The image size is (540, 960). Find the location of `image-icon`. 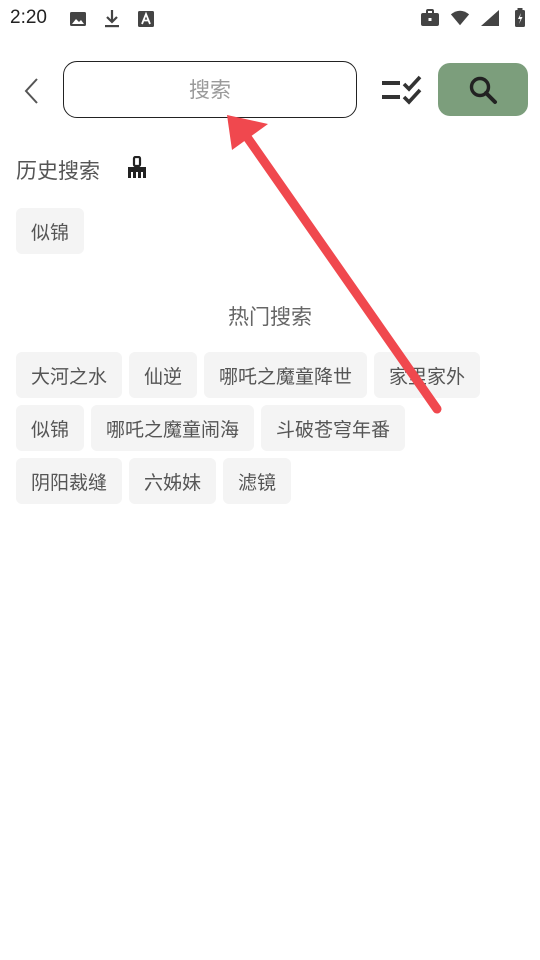

image-icon is located at coordinates (78, 19).